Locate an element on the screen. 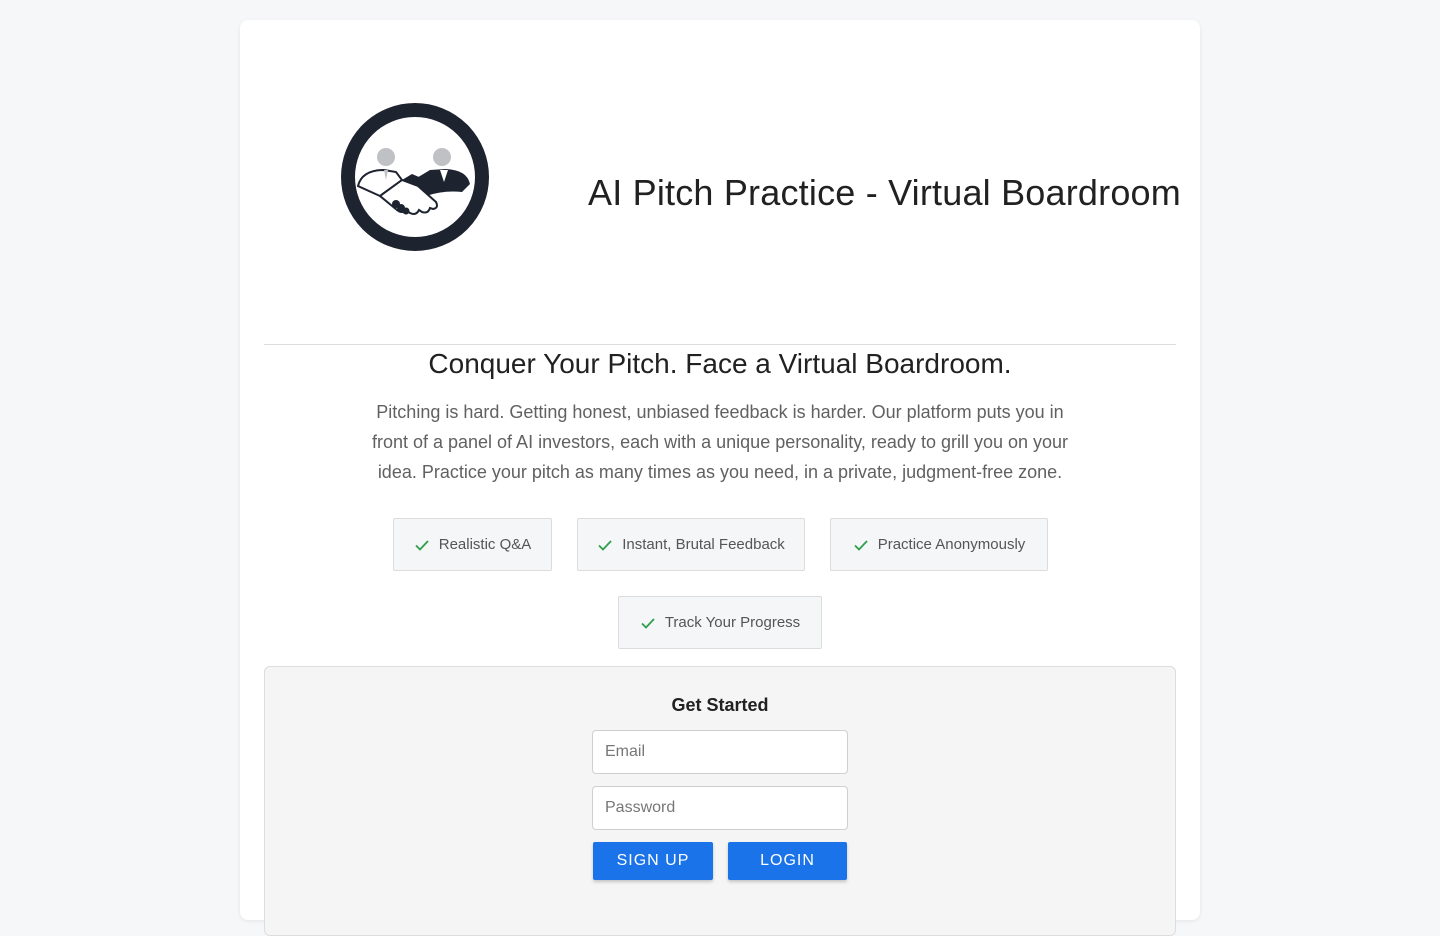 This screenshot has width=1440, height=936. feature-chip-practice-anonymously: Practice Anonymously is located at coordinates (939, 544).